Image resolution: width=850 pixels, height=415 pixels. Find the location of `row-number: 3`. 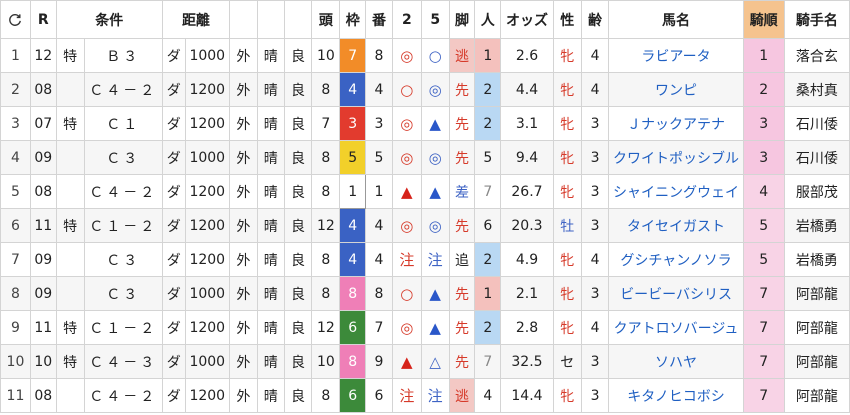

row-number: 3 is located at coordinates (15, 123).